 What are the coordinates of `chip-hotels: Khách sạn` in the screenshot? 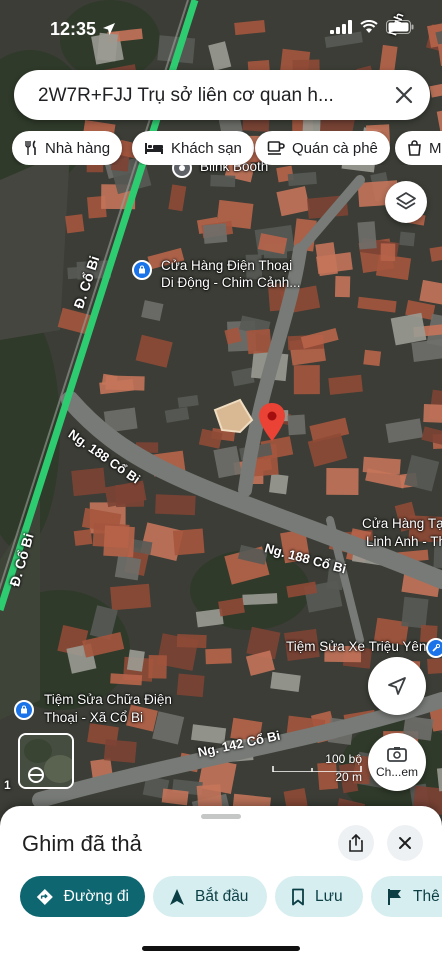 It's located at (193, 148).